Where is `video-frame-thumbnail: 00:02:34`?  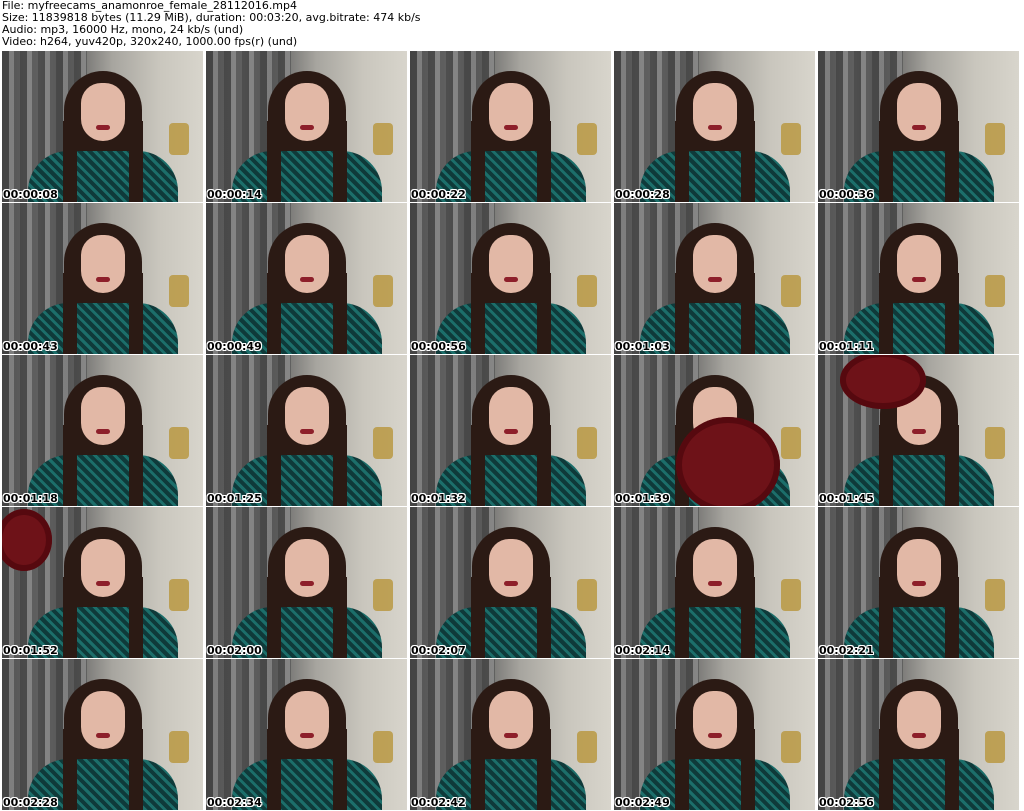
video-frame-thumbnail: 00:02:34 is located at coordinates (306, 734).